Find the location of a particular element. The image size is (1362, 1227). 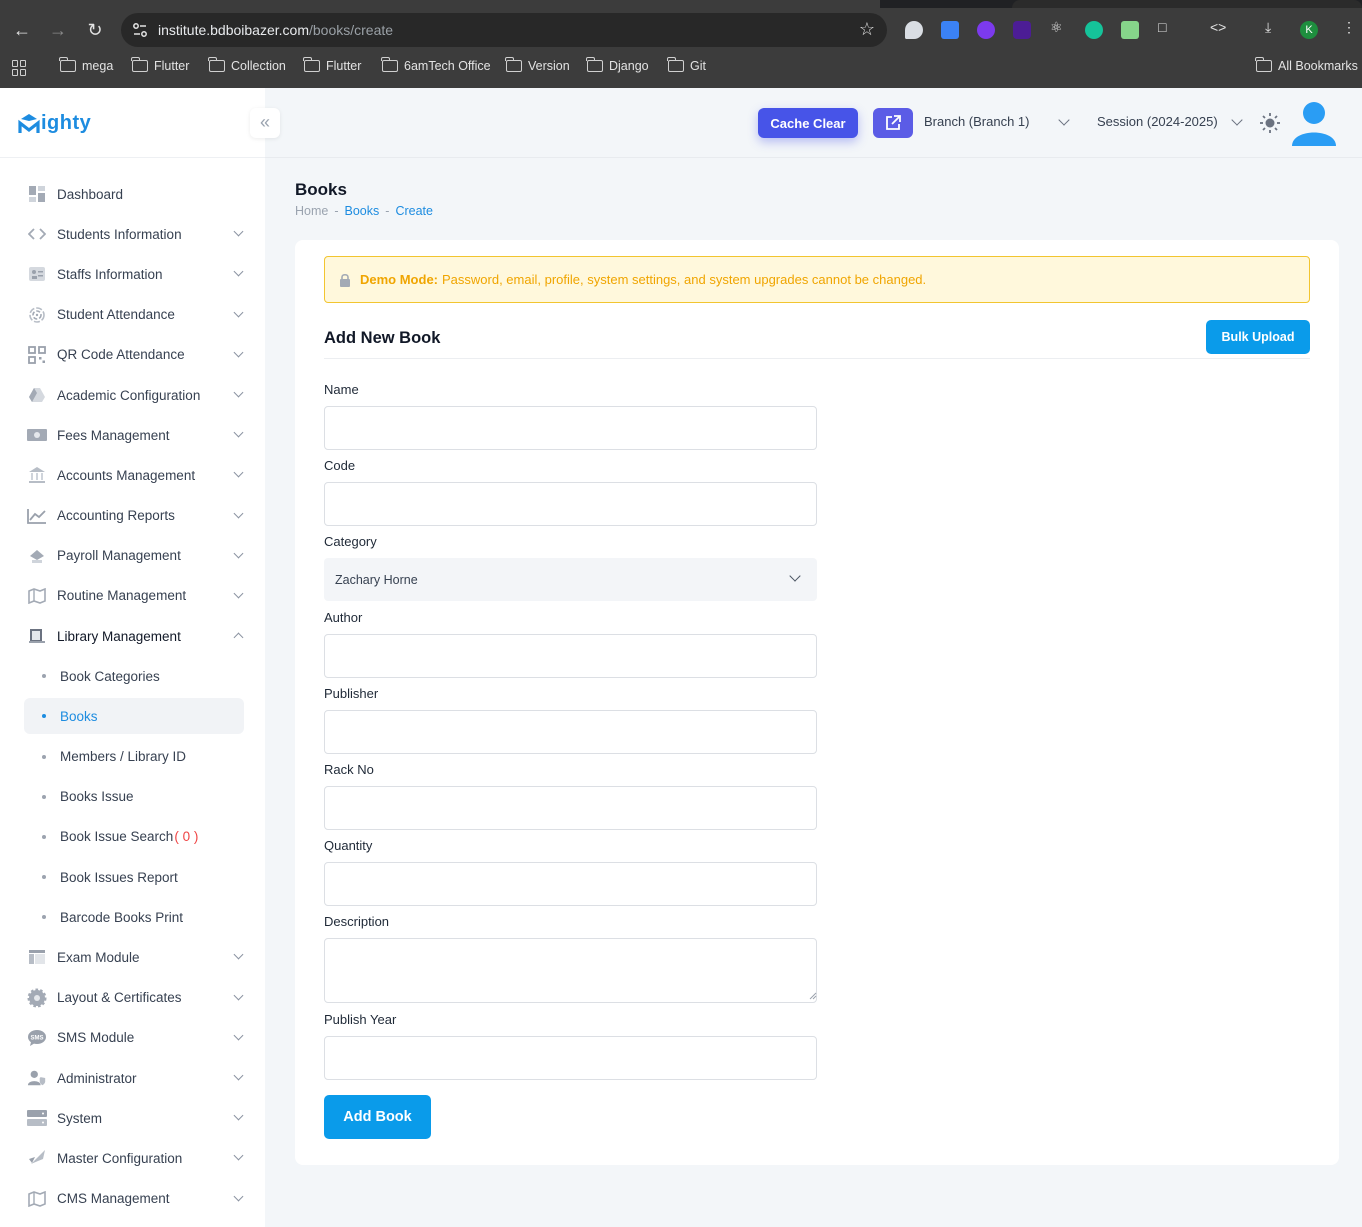

sidebar-subitem-books: Books is located at coordinates (134, 716).